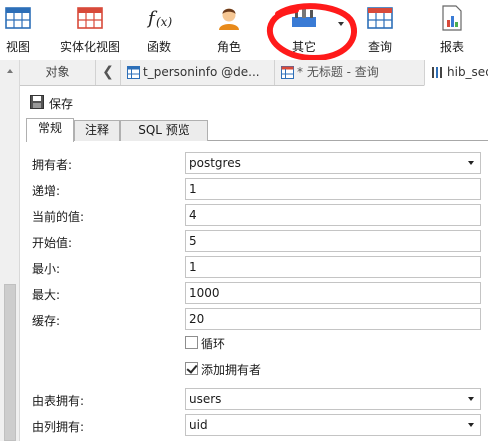 This screenshot has height=441, width=488. I want to click on other-label: 其它, so click(303, 47).